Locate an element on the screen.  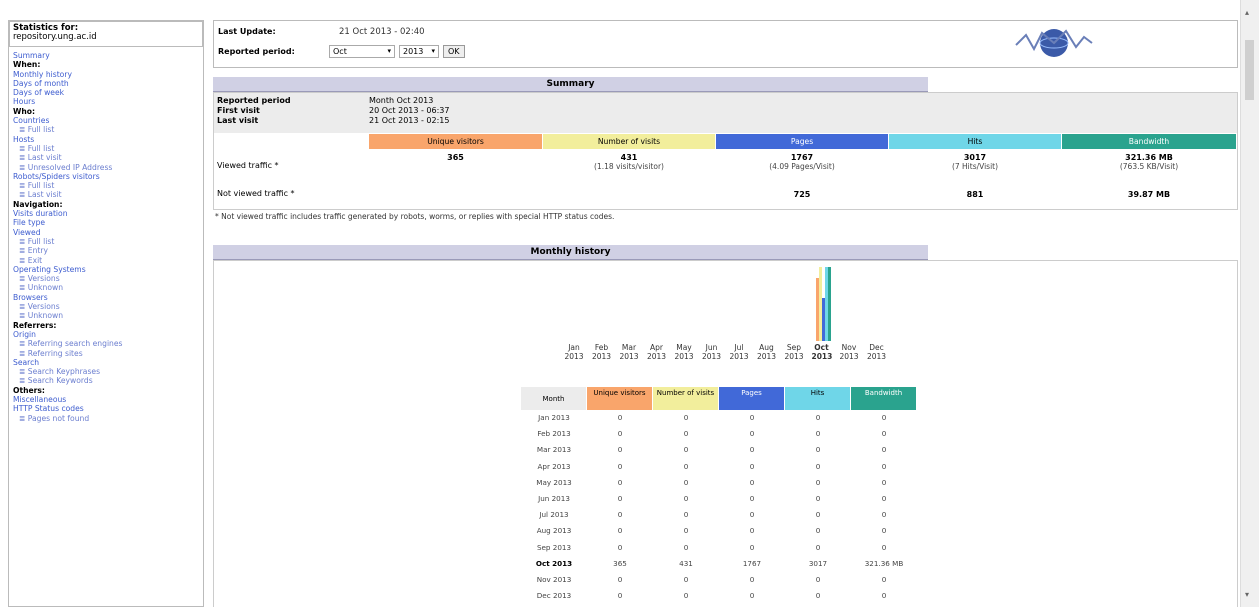
sidebar-section-heading: Referrers: is located at coordinates (35, 325).